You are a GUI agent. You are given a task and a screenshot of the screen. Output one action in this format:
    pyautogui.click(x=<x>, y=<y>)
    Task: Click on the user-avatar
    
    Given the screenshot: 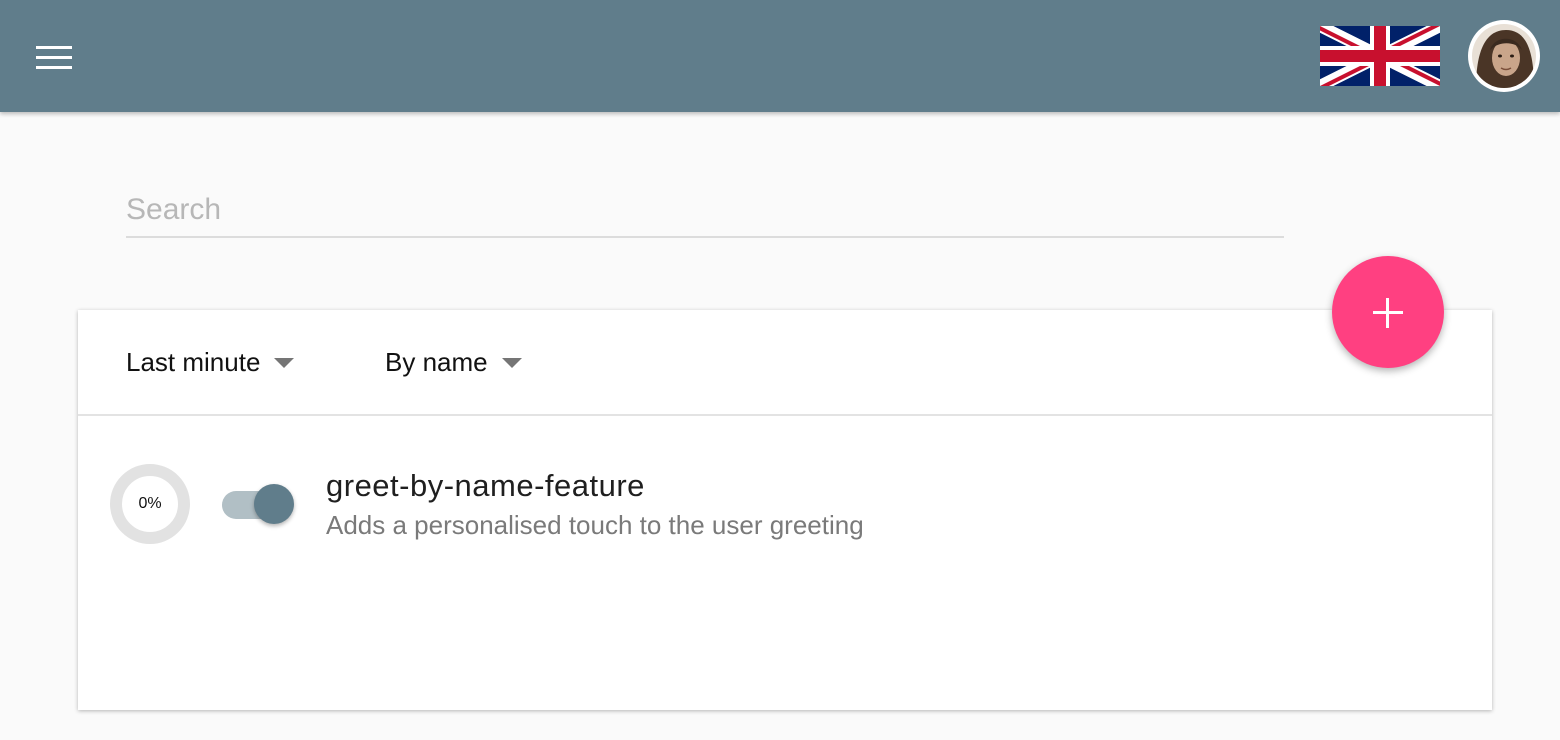 What is the action you would take?
    pyautogui.click(x=1504, y=56)
    